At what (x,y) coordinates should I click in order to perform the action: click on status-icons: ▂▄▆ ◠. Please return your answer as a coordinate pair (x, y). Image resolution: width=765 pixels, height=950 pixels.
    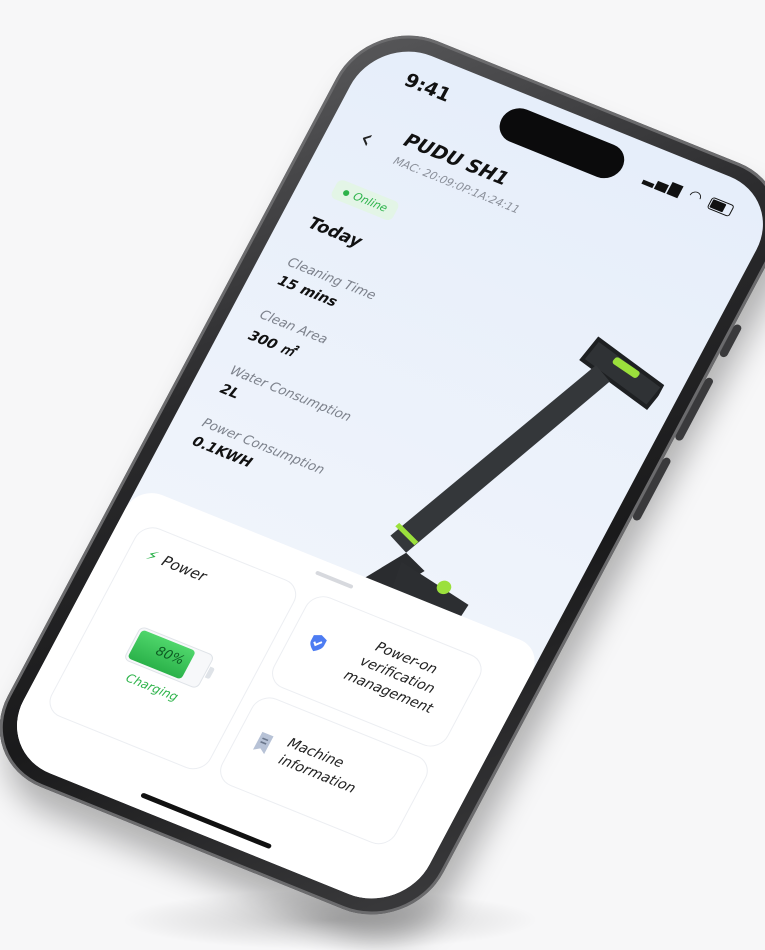
    Looking at the image, I should click on (688, 193).